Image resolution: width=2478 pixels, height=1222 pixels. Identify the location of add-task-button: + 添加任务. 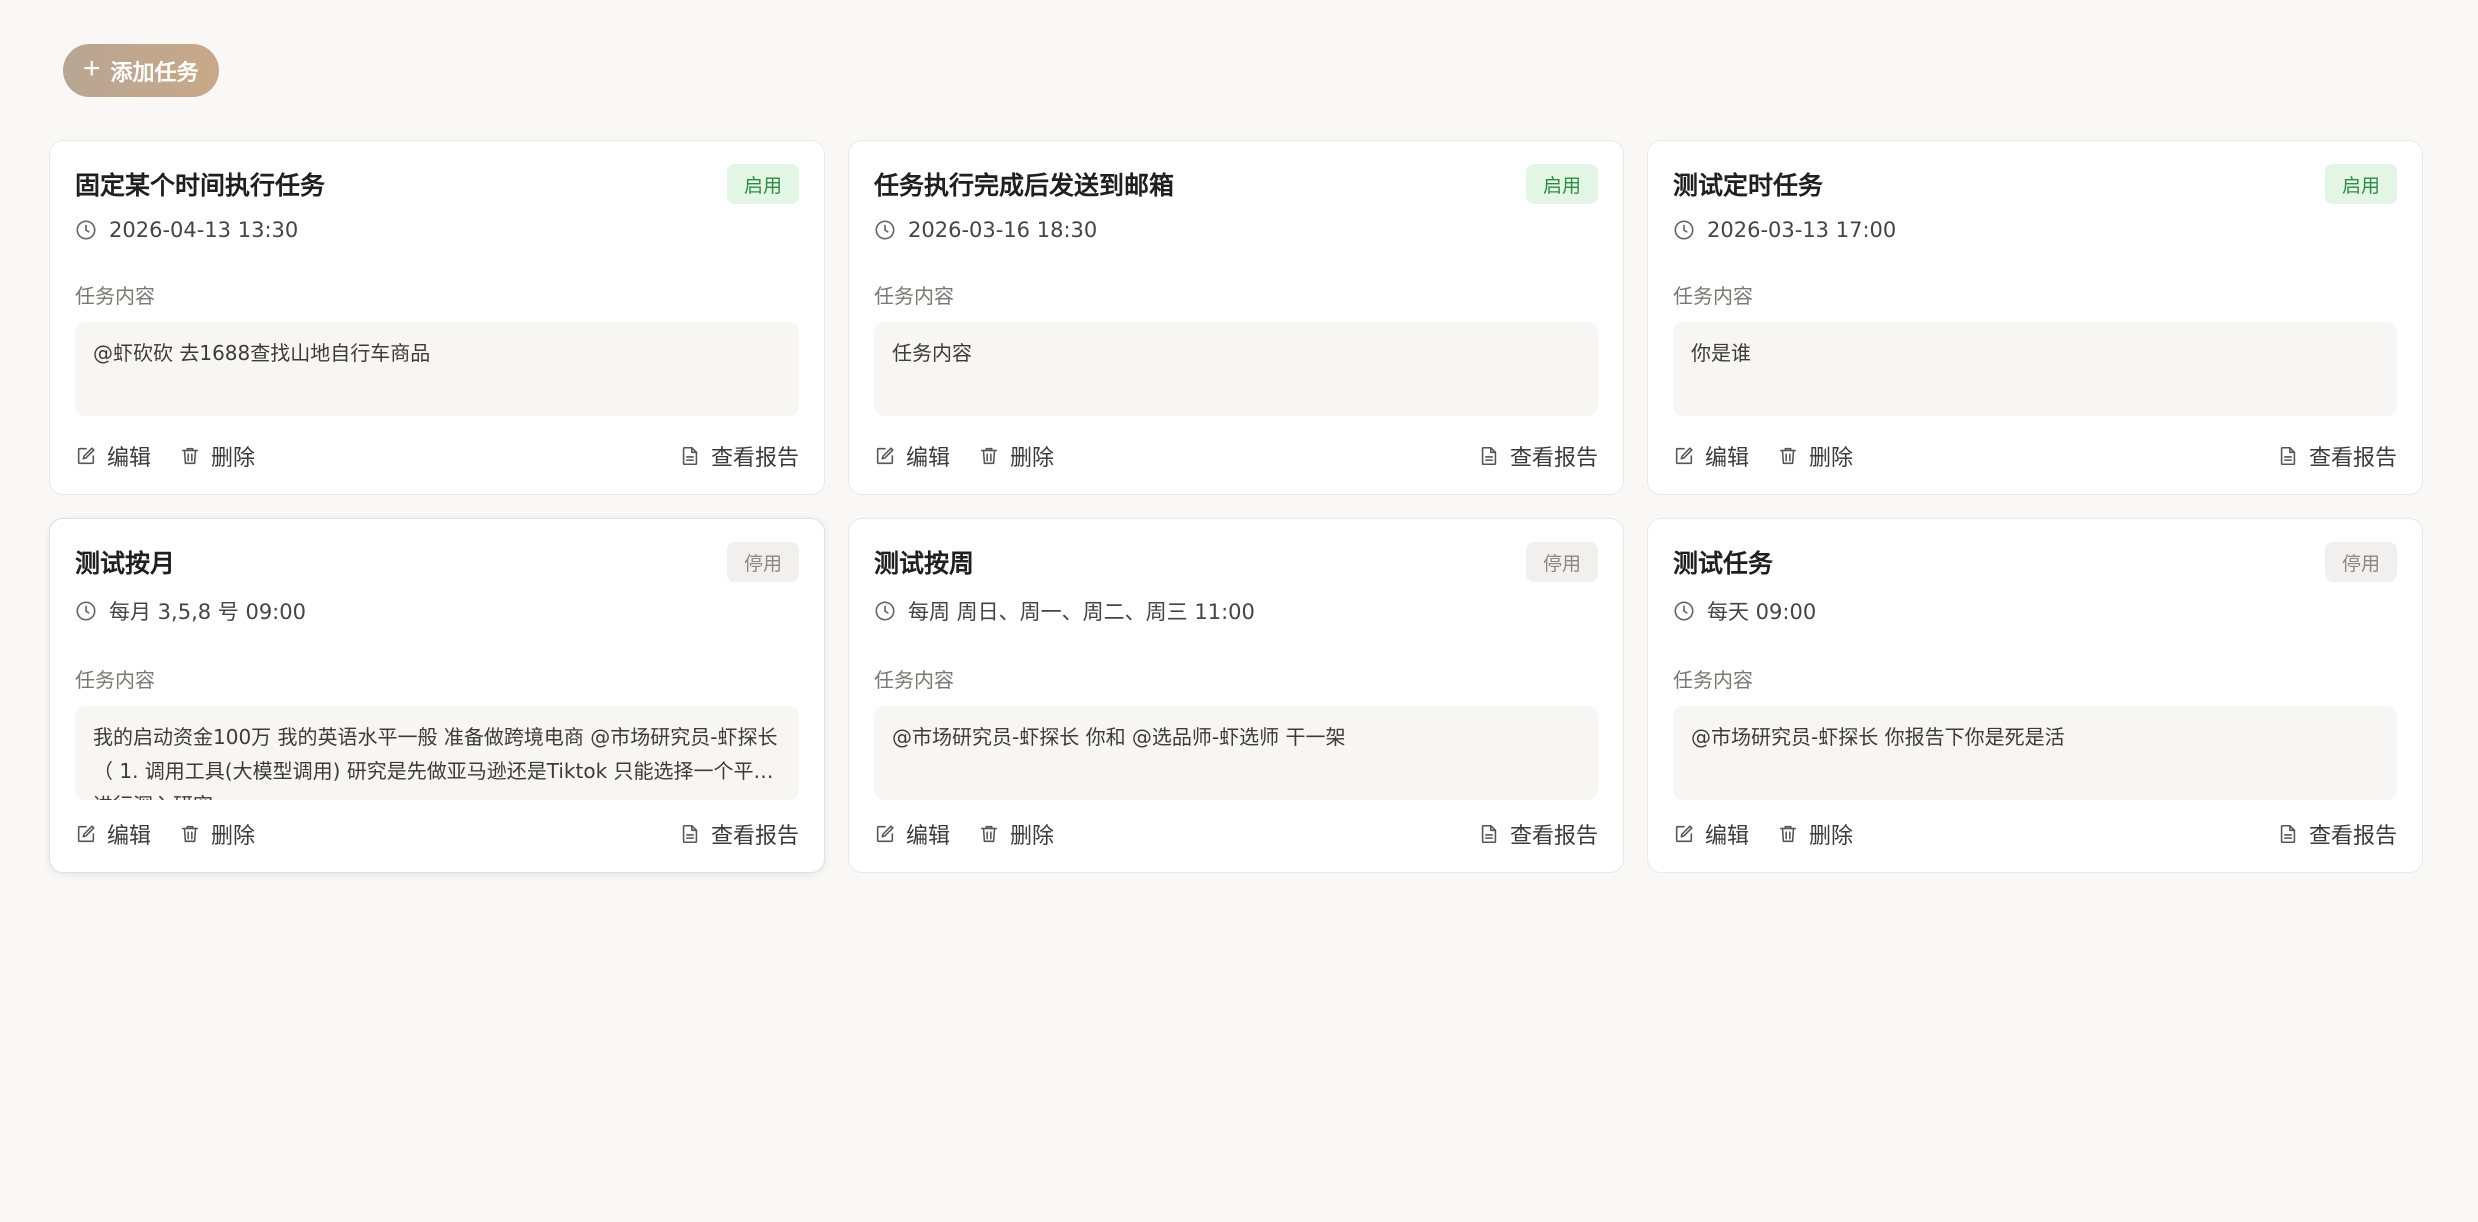
(141, 70).